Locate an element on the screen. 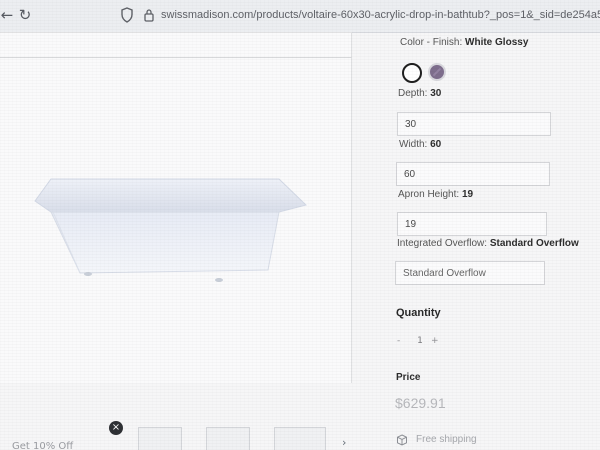  free-shipping-row: Free shipping is located at coordinates (451, 441).